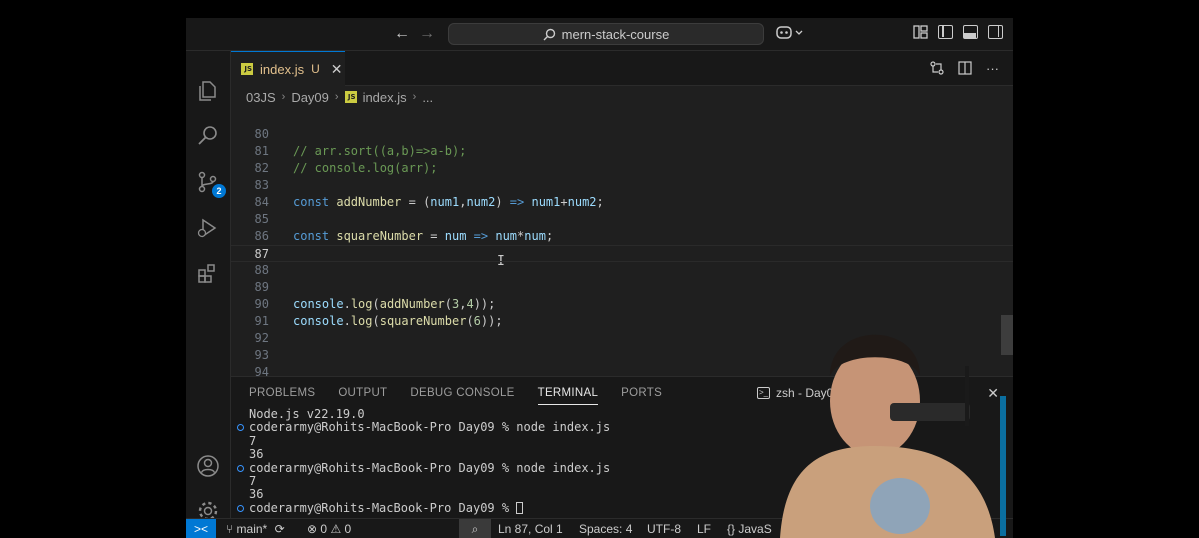  Describe the element at coordinates (261, 254) in the screenshot. I see `line-number: 87` at that location.